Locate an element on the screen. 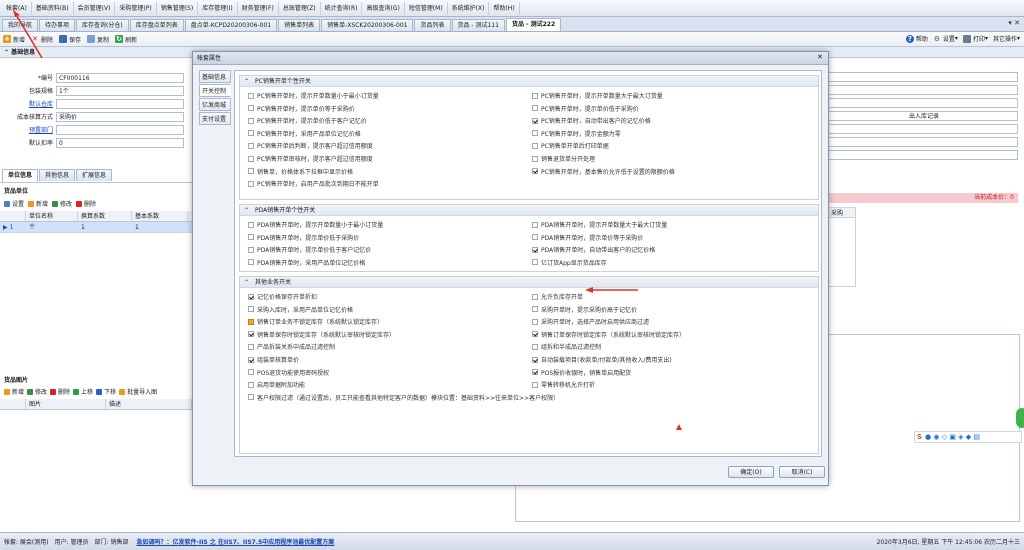 Image resolution: width=1024 pixels, height=550 pixels. status-user-info: 帐套: 展会(测用) 用户: 管理员 部门: 销售部 is located at coordinates (66, 542).